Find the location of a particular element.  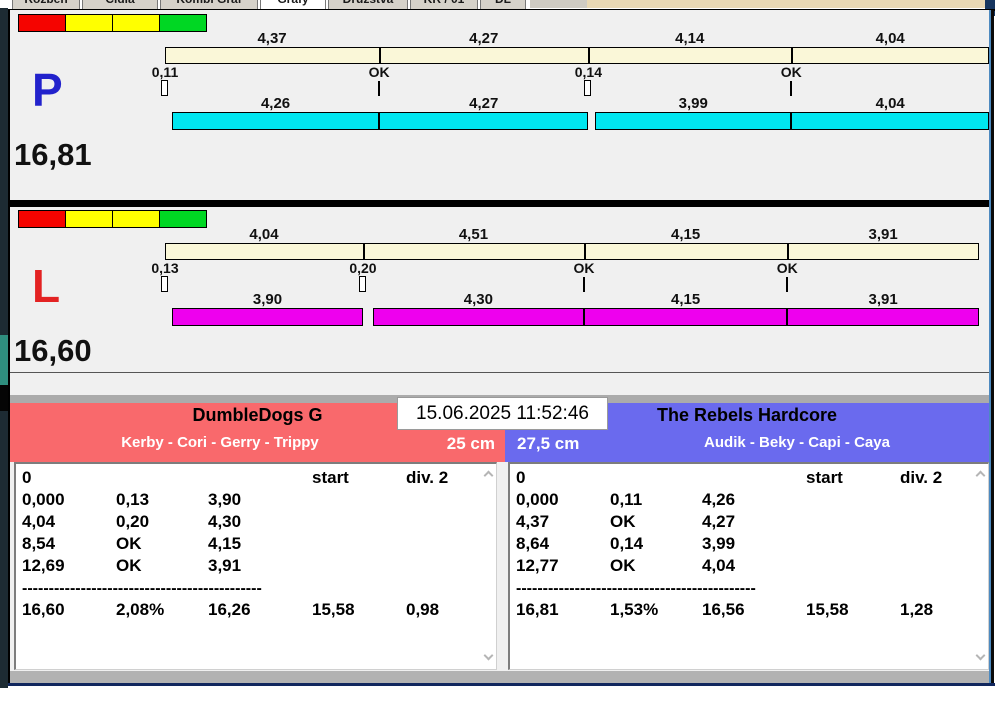

table-row: 12,77 OK 4,04 is located at coordinates (749, 567).